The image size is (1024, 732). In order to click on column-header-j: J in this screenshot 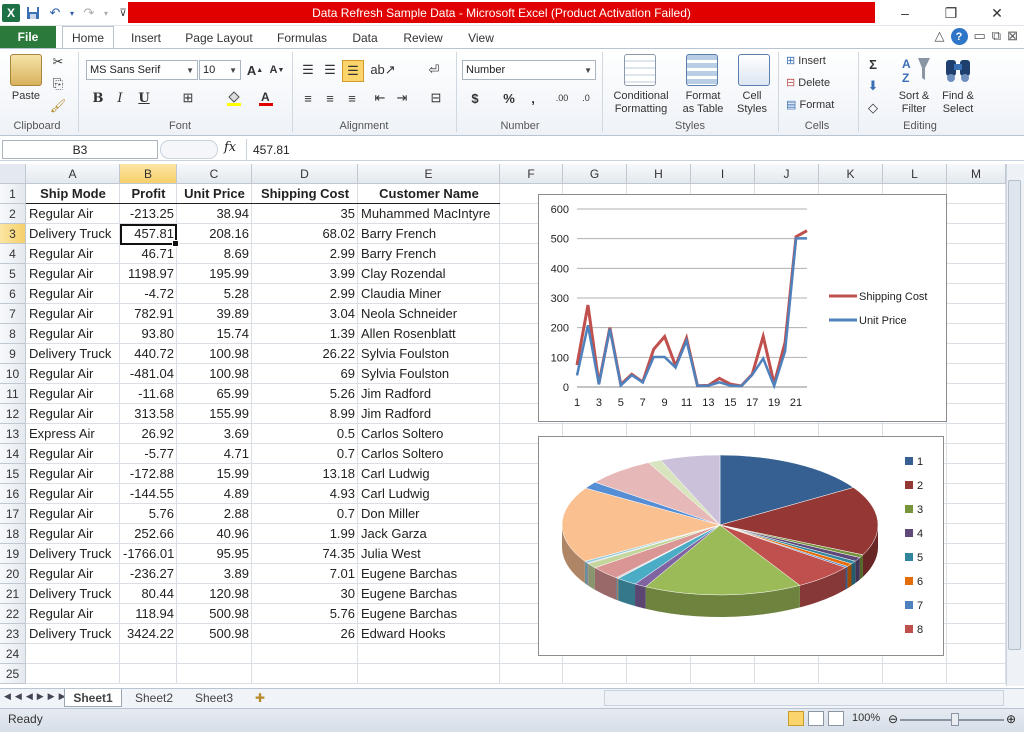, I will do `click(787, 174)`.